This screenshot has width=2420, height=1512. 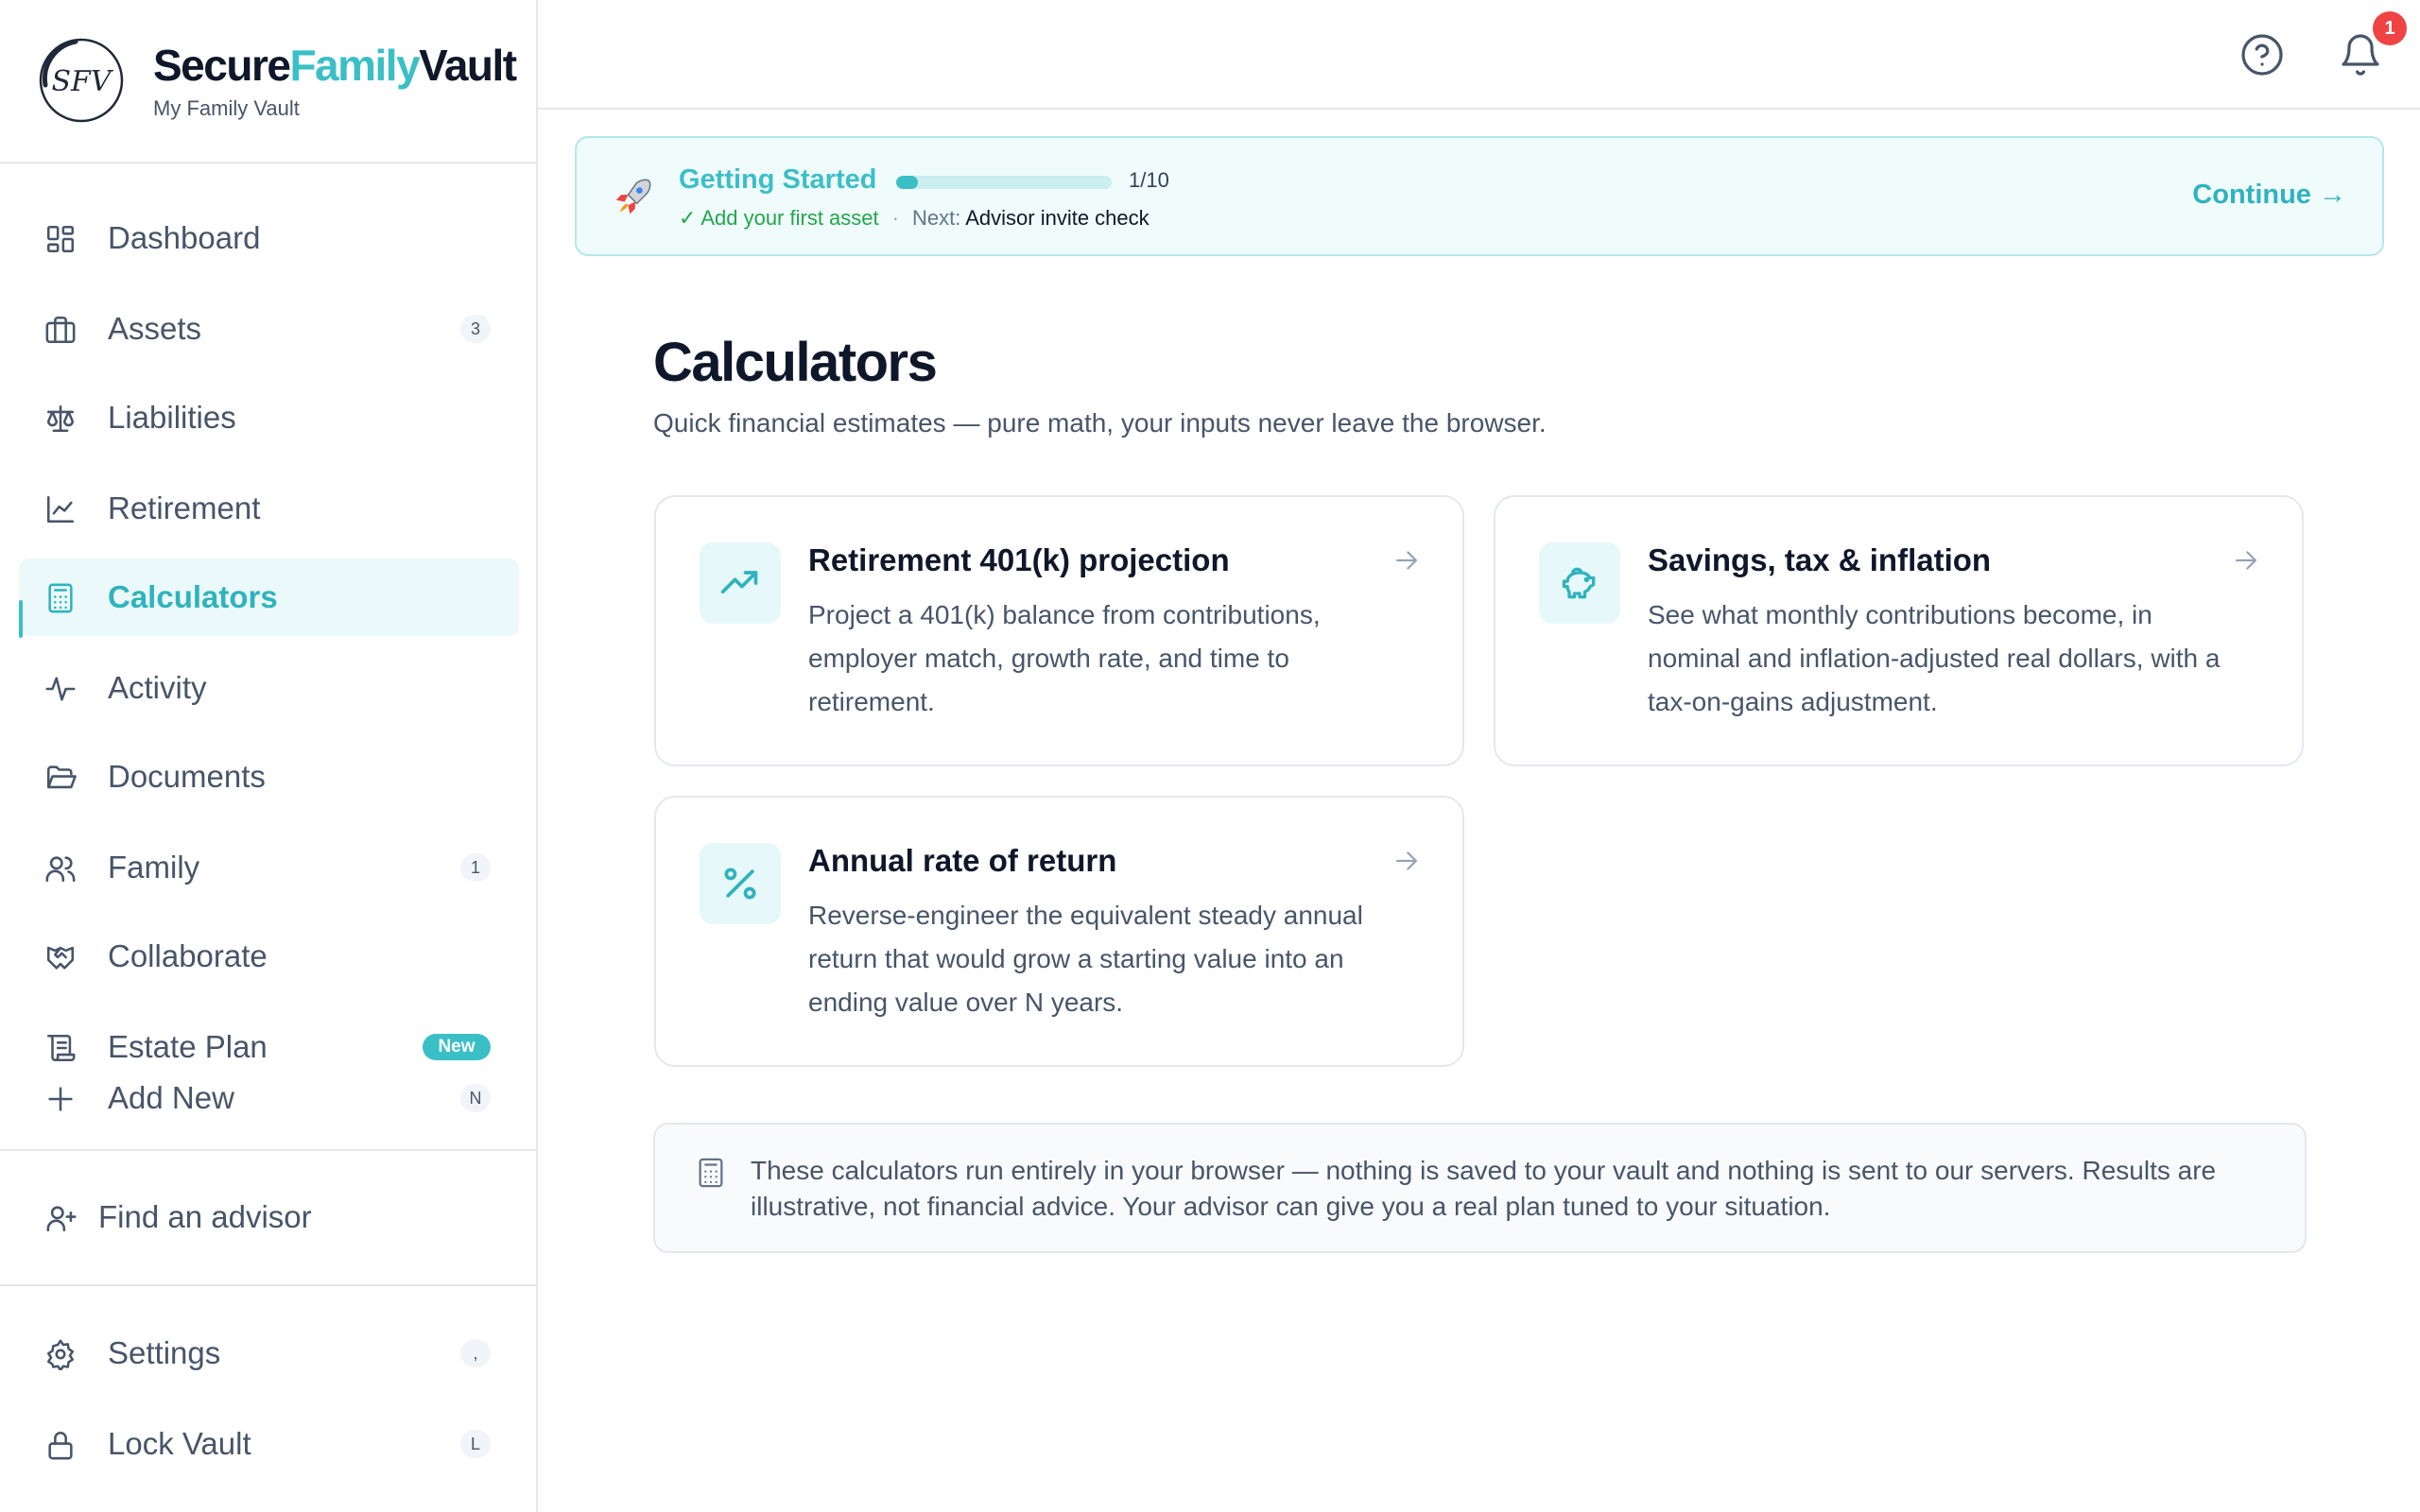 What do you see at coordinates (475, 1353) in the screenshot?
I see `shortcut-badge: ,` at bounding box center [475, 1353].